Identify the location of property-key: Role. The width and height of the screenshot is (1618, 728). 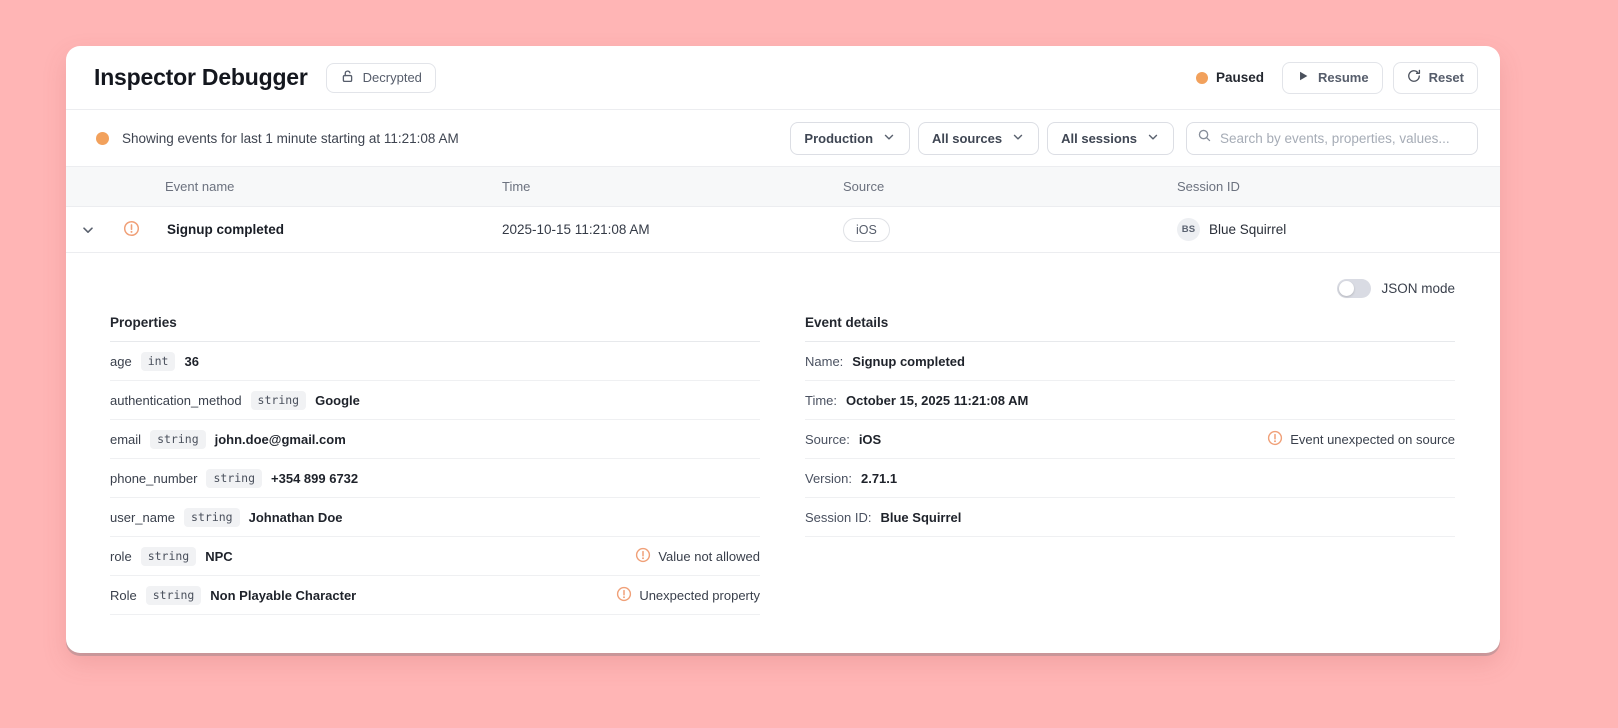
(123, 595).